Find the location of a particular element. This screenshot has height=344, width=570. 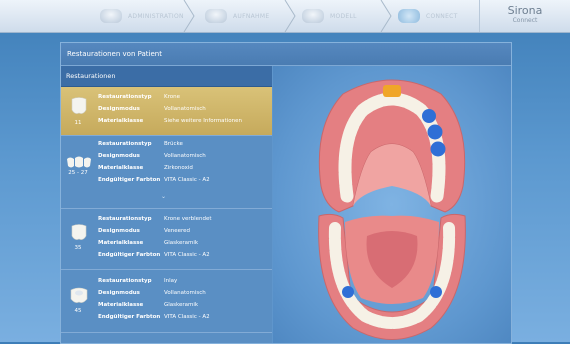

field-type: Restaurationstyp Krone verblendet is located at coordinates (184, 219).